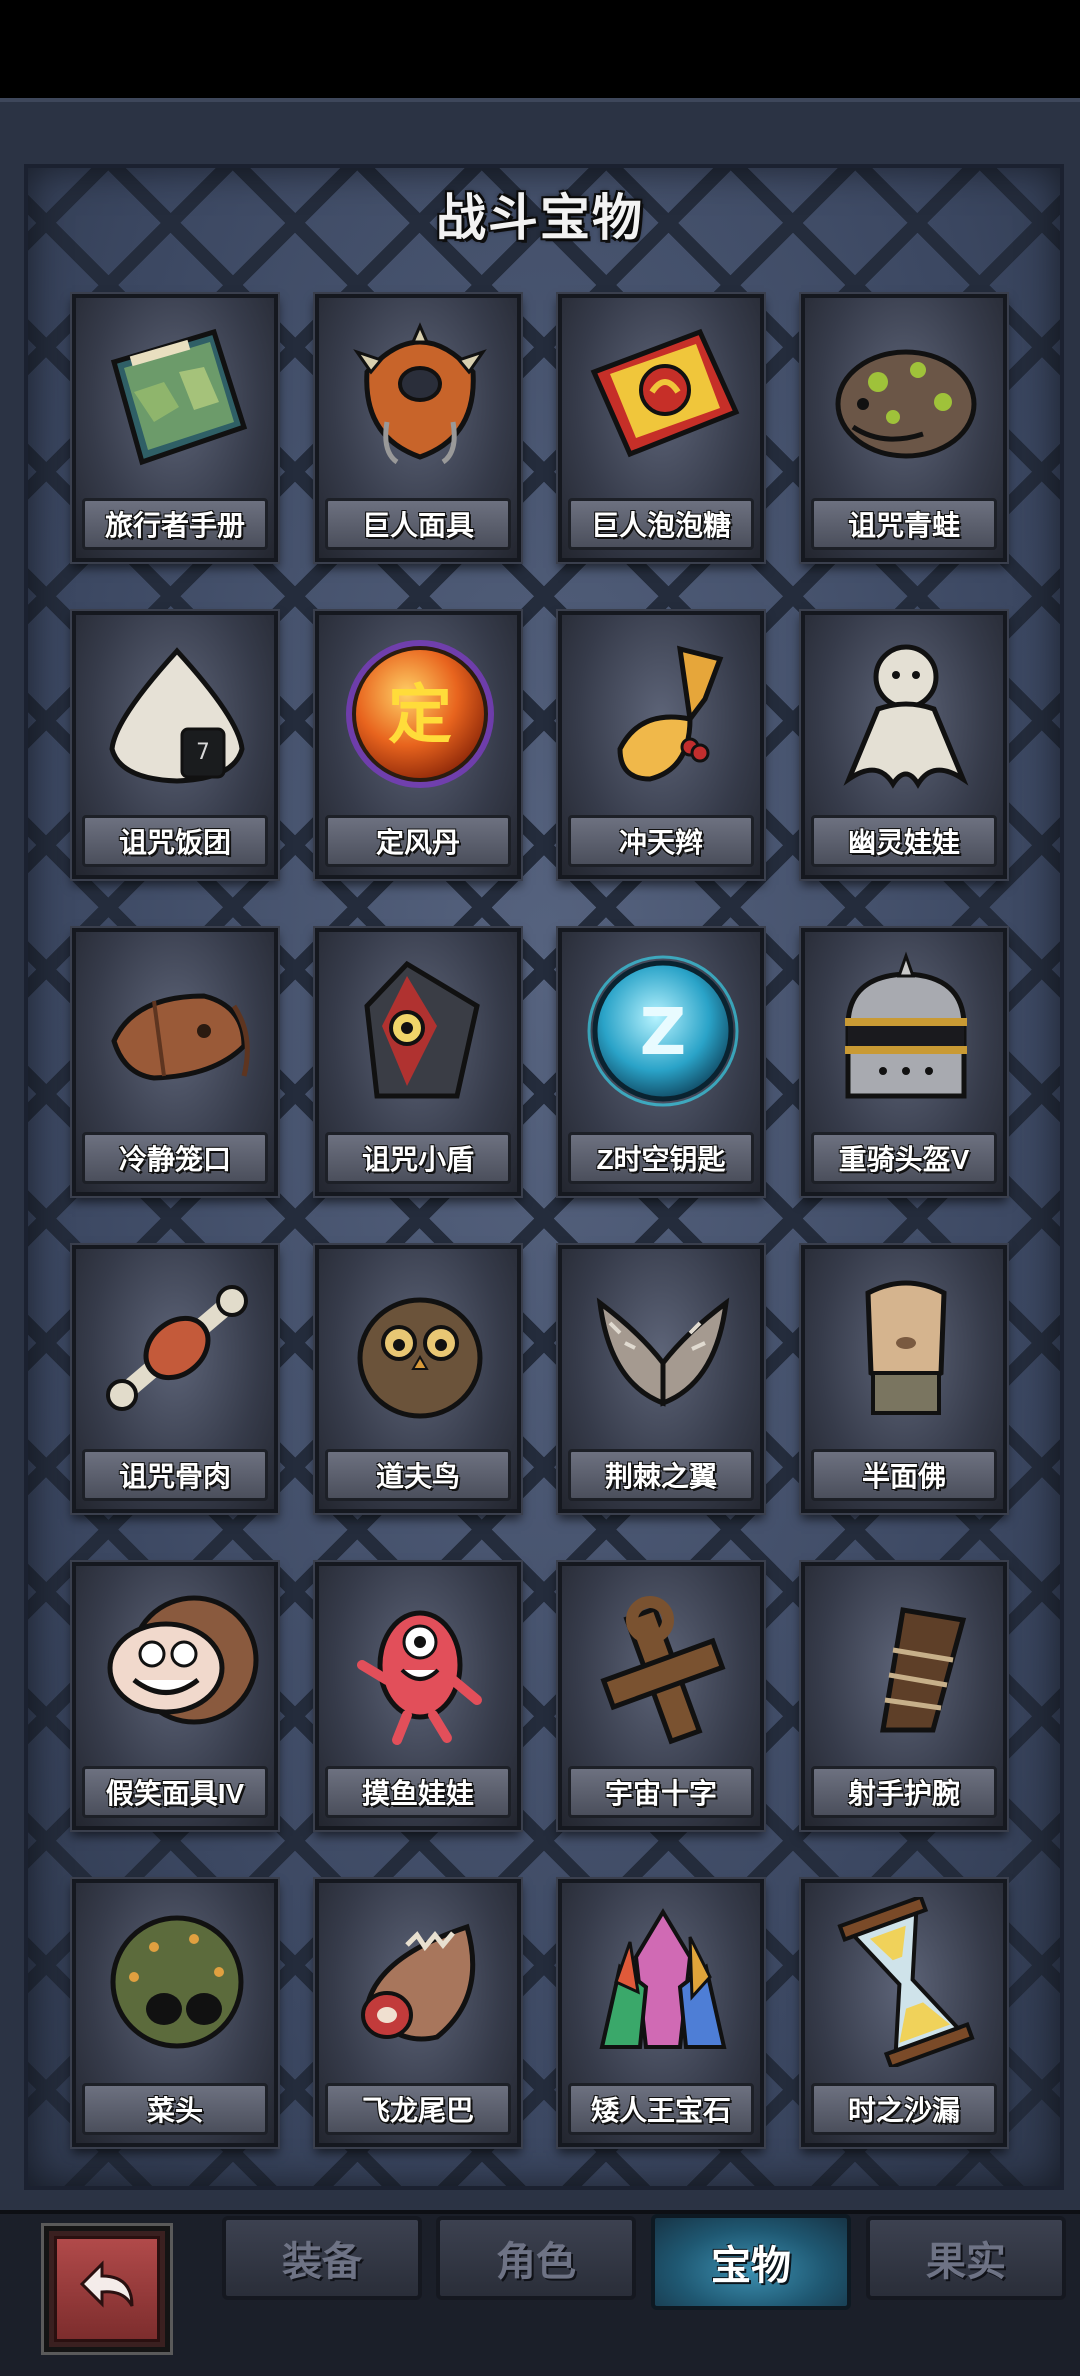  I want to click on treasure-card: 诅咒骨肉, so click(175, 1379).